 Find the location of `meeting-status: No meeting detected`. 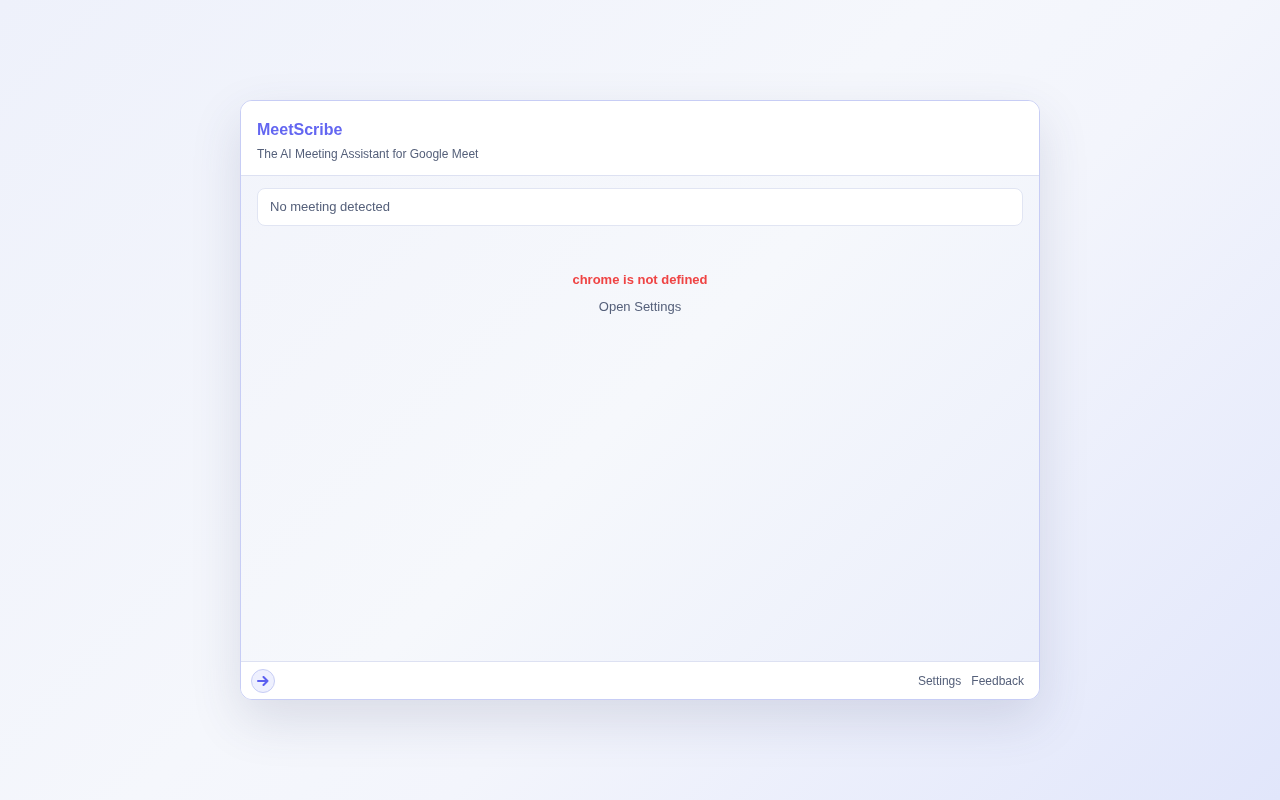

meeting-status: No meeting detected is located at coordinates (640, 207).